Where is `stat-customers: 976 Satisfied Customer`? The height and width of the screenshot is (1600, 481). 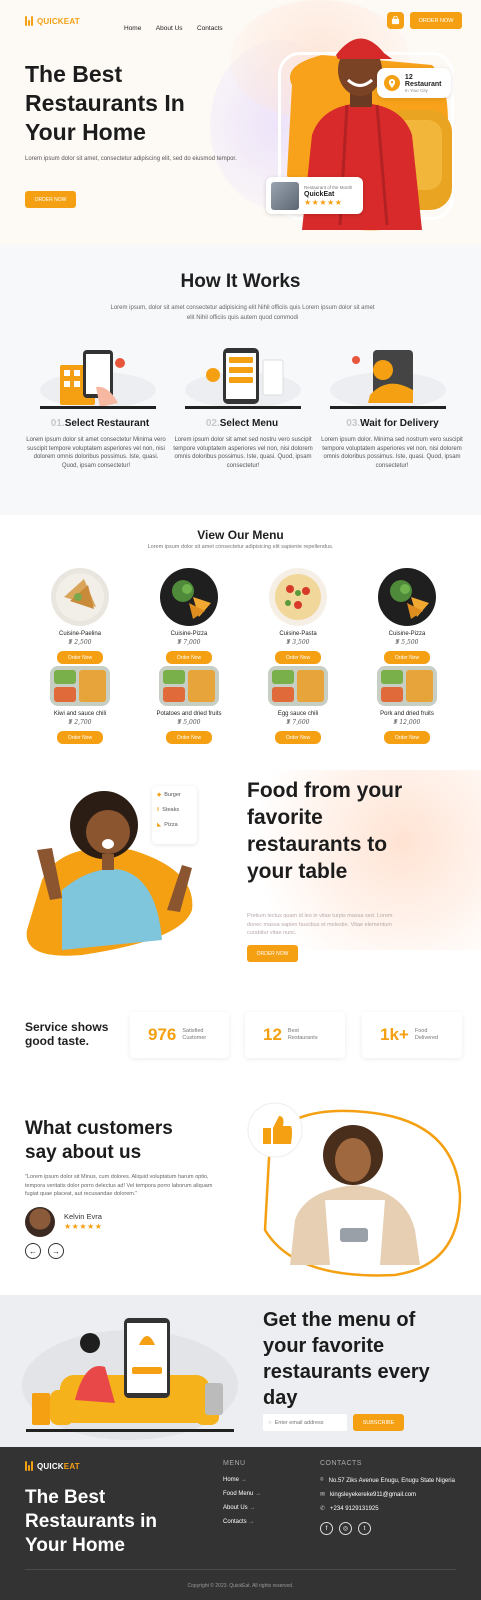
stat-customers: 976 Satisfied Customer is located at coordinates (179, 1035).